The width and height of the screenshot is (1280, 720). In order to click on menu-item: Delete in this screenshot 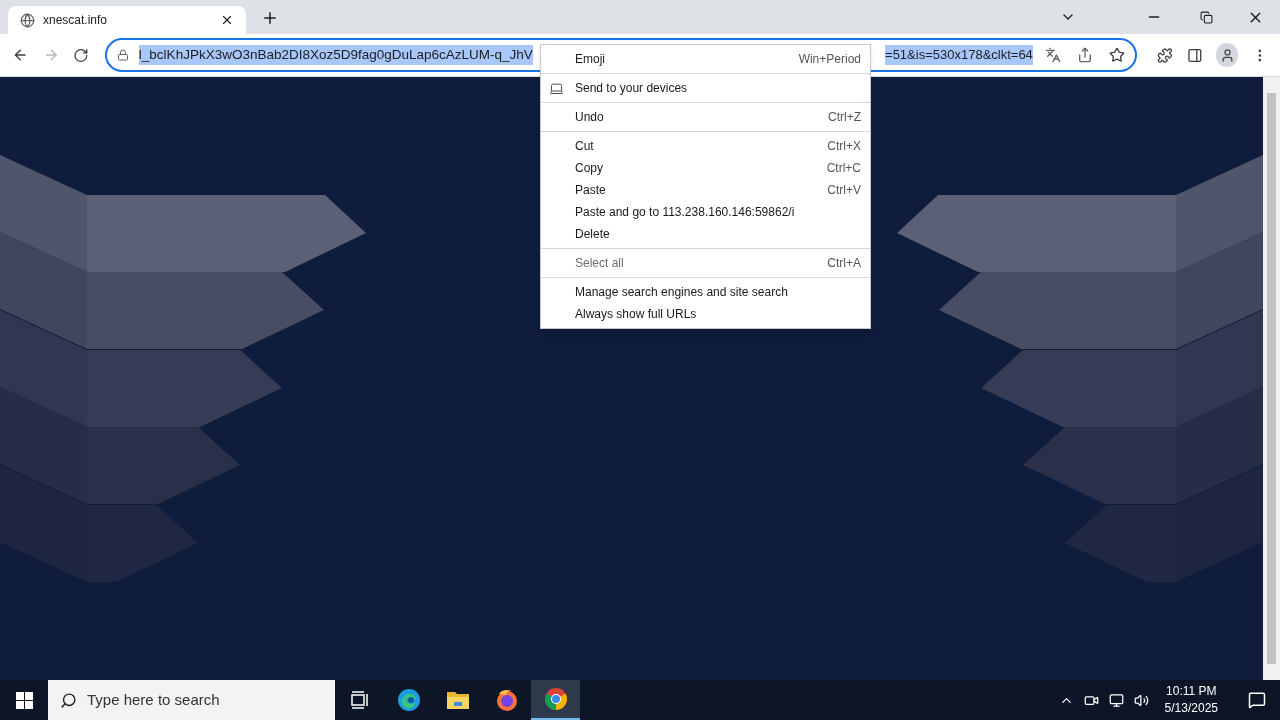, I will do `click(705, 234)`.